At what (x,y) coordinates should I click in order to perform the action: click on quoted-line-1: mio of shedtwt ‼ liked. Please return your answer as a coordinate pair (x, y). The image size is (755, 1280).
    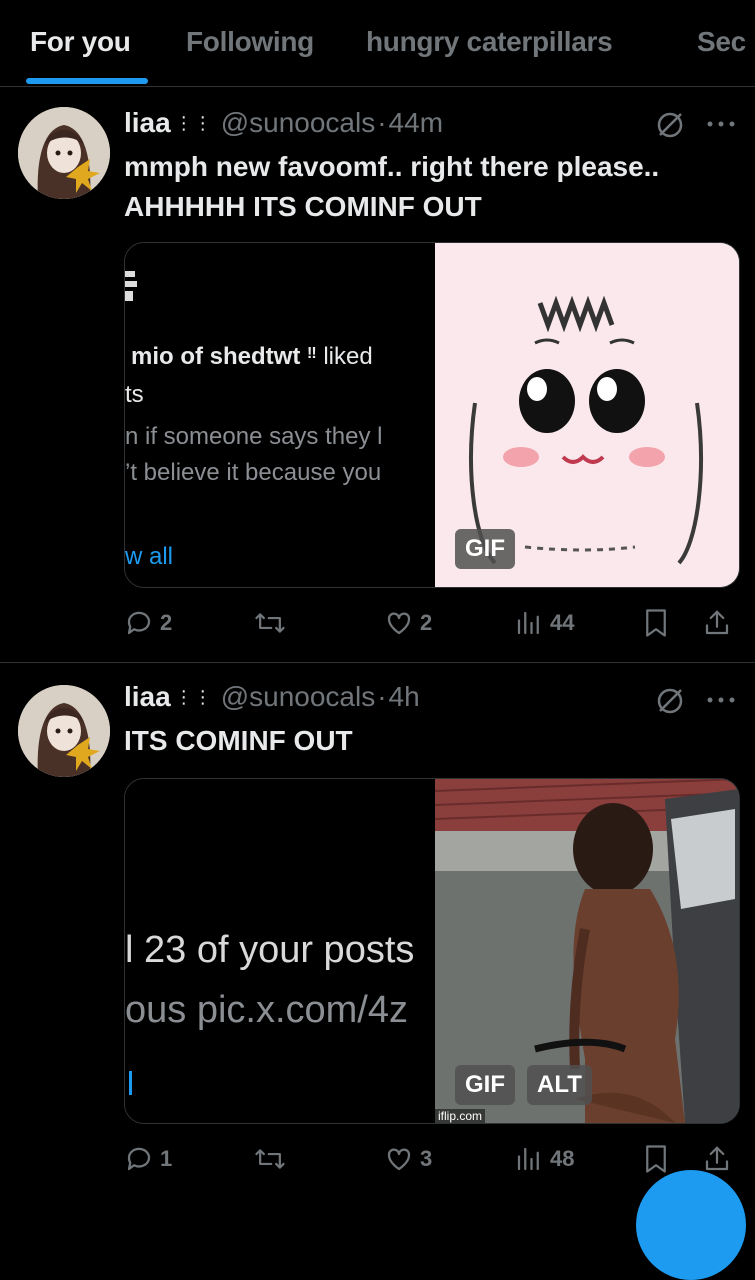
    Looking at the image, I should click on (252, 357).